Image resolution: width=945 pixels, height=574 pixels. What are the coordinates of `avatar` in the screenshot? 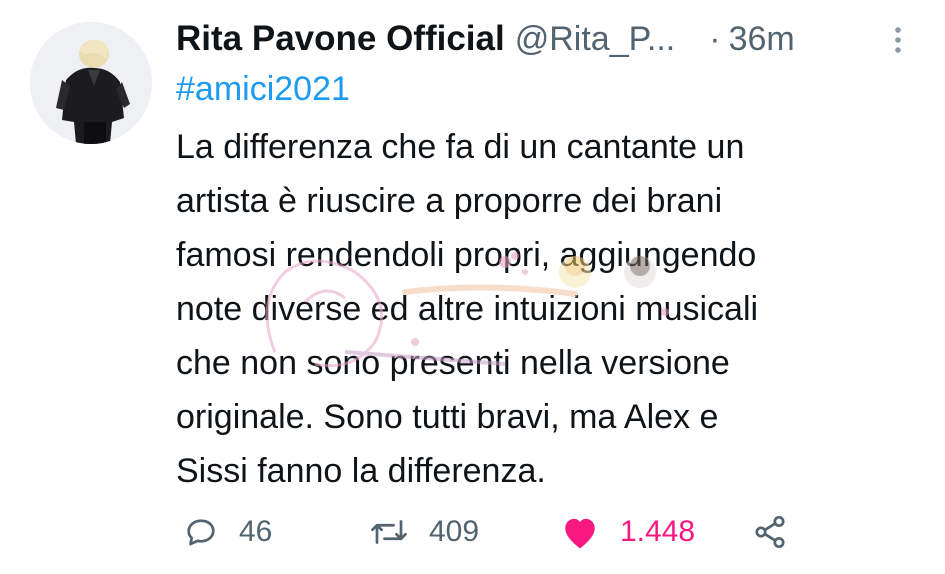 It's located at (91, 83).